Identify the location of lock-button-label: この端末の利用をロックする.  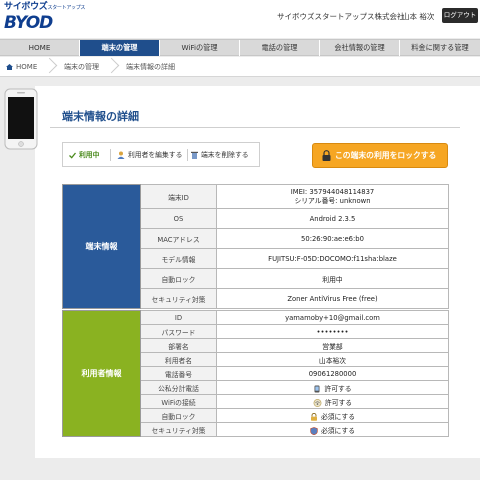
(386, 155).